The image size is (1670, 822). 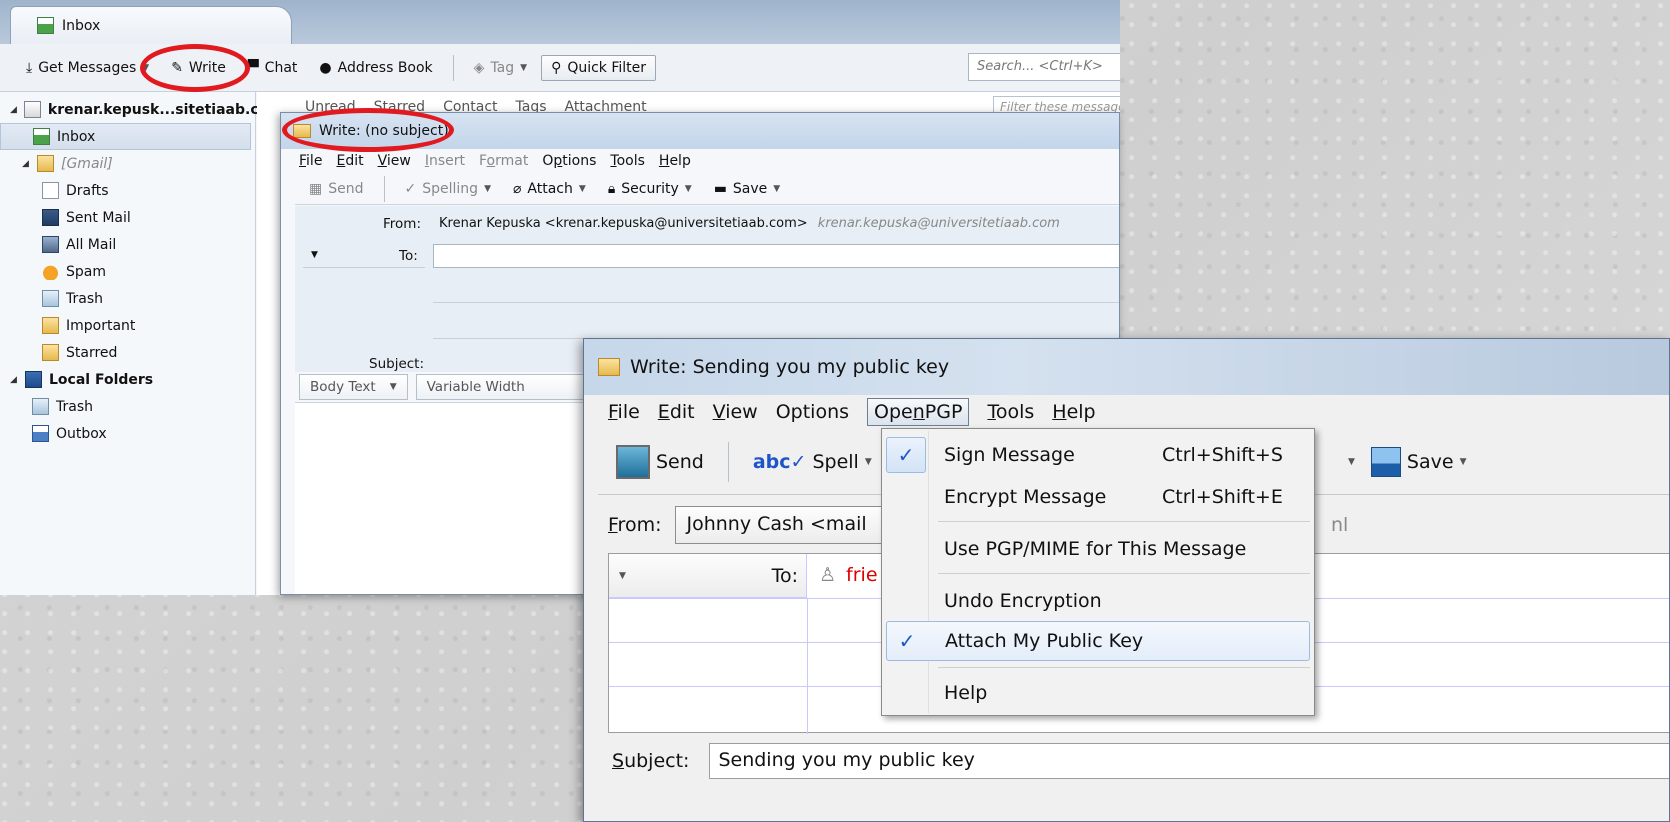 What do you see at coordinates (375, 68) in the screenshot?
I see `address-book-button: ● Address Book` at bounding box center [375, 68].